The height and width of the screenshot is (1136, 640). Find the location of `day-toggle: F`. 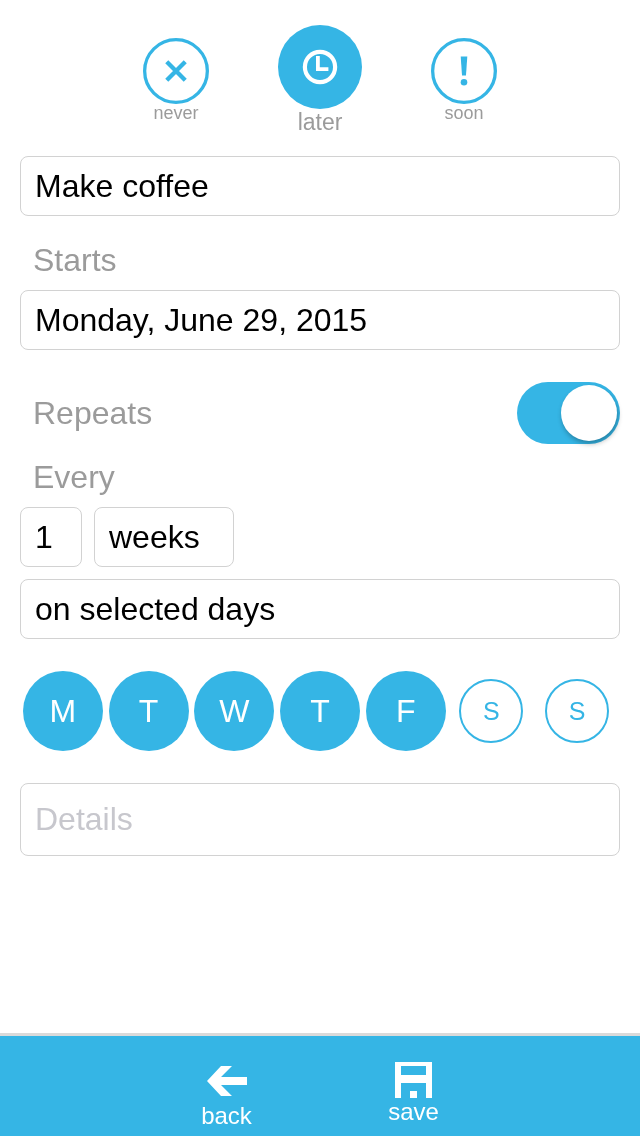

day-toggle: F is located at coordinates (405, 711).